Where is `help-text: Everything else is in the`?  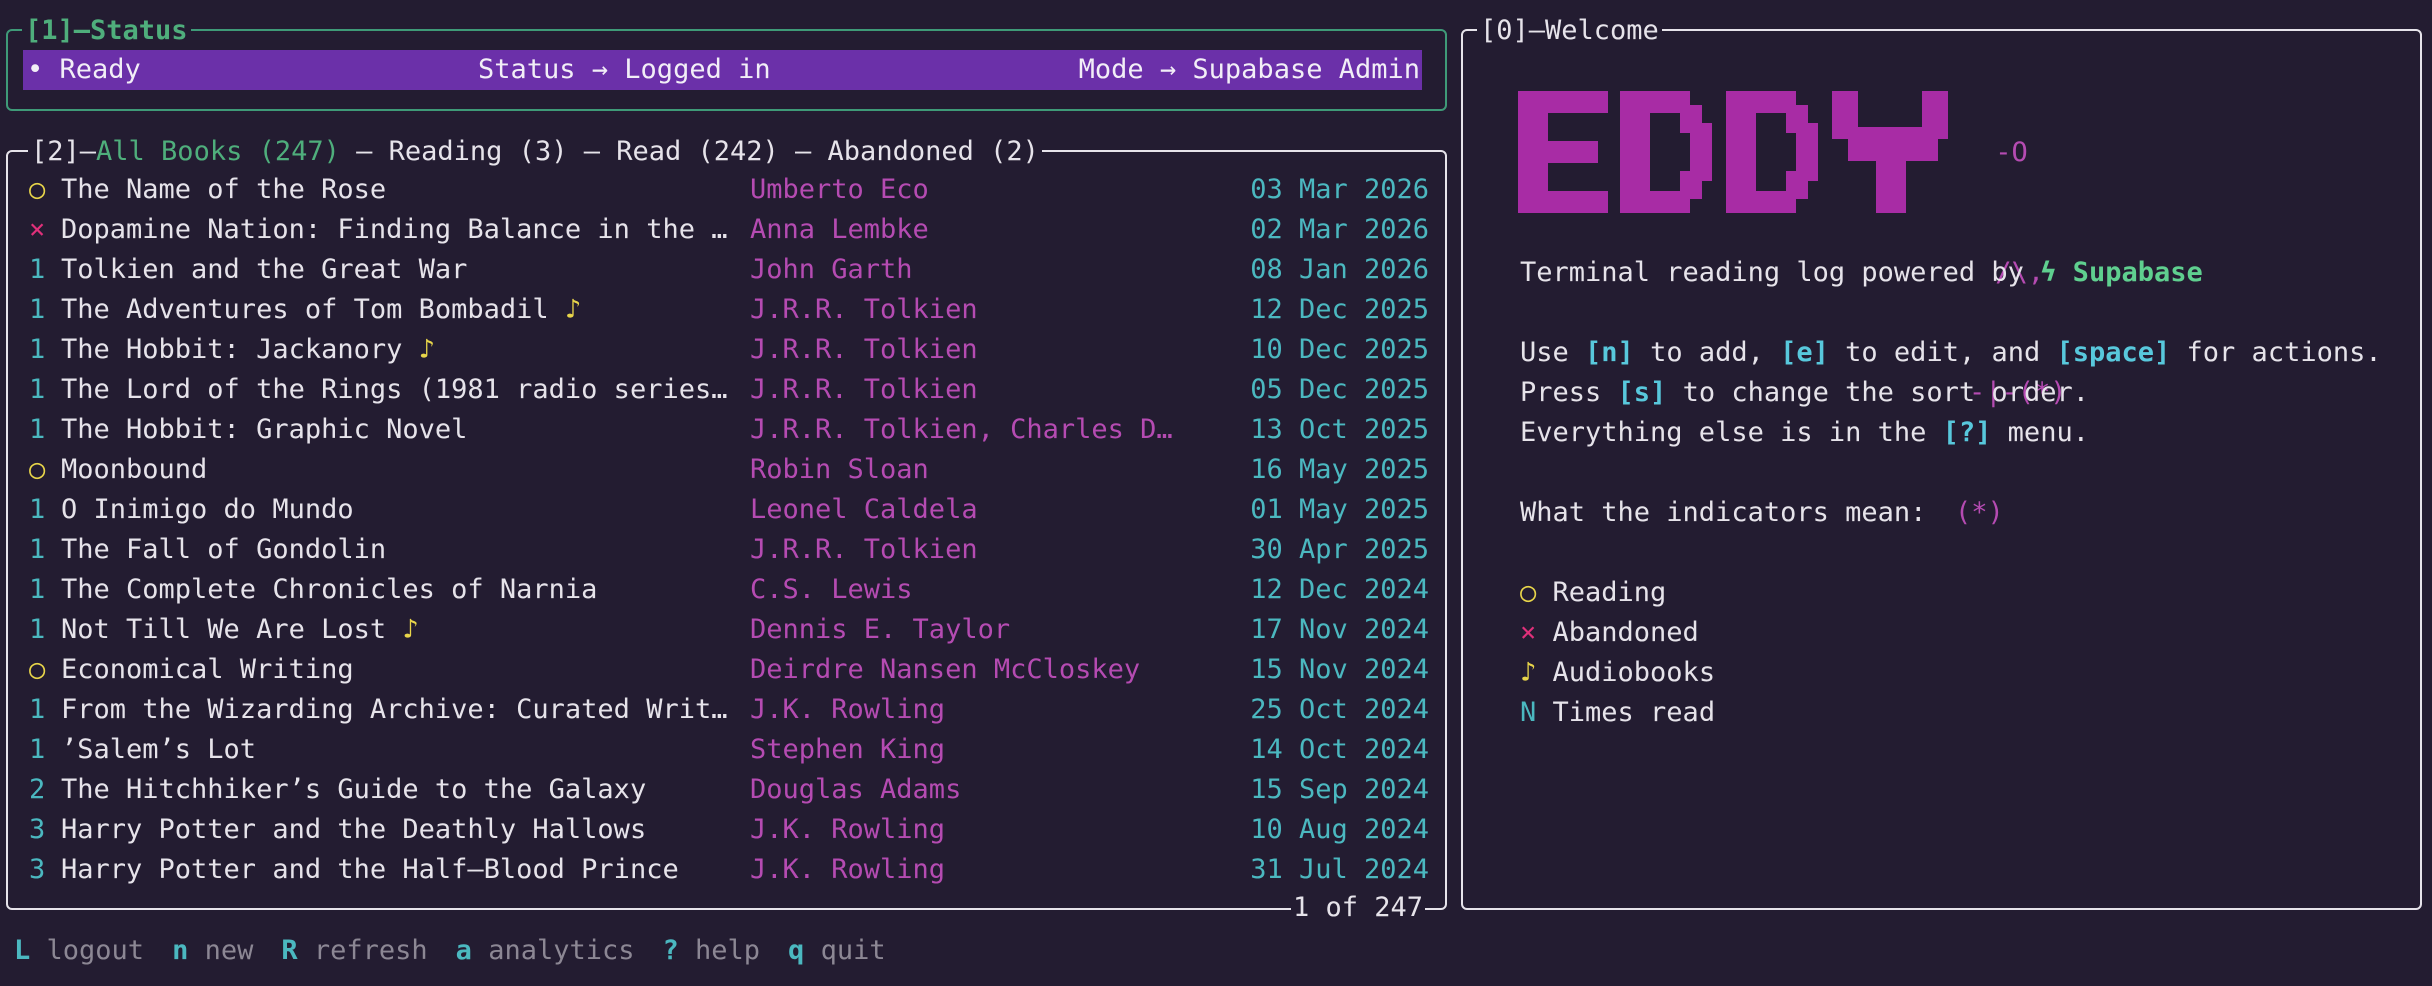
help-text: Everything else is in the is located at coordinates (1731, 432).